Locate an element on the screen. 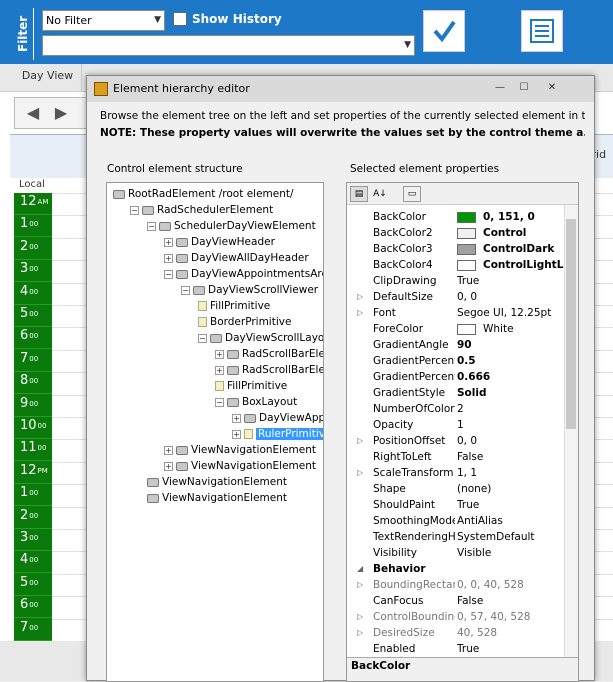  property-row: ▷ DesiredSize 40, 528 is located at coordinates (456, 633).